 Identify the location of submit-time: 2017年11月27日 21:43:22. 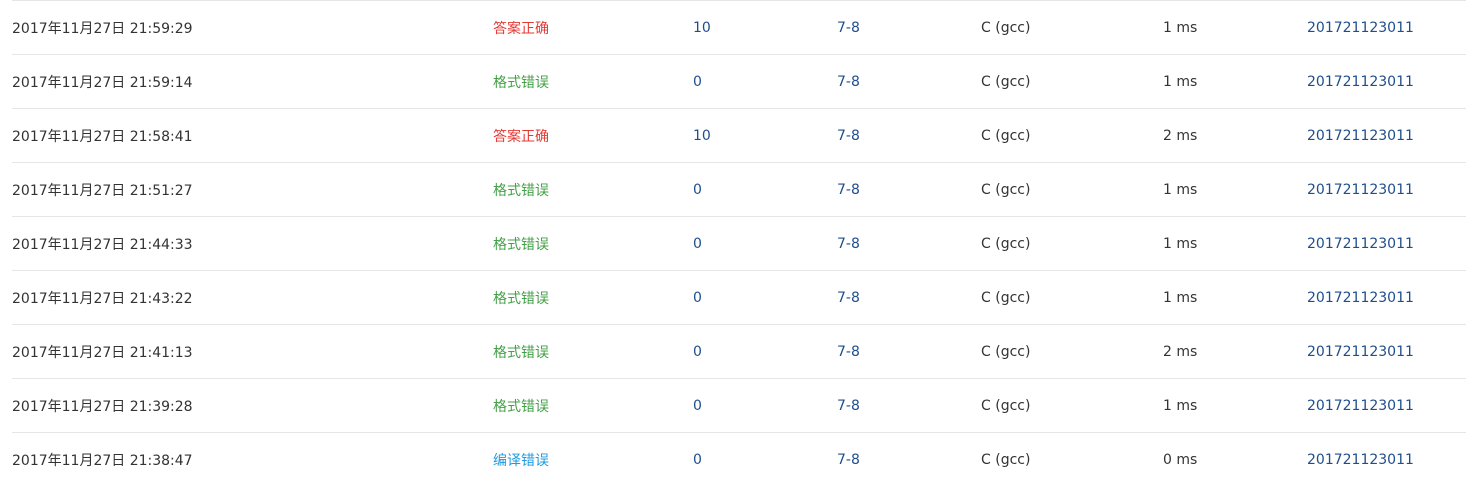
(102, 298).